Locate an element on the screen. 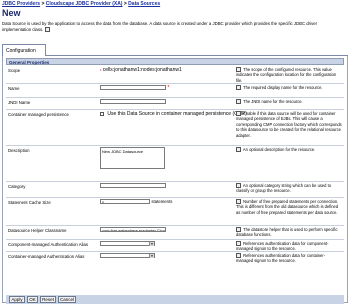 The width and height of the screenshot is (350, 305). component-auth-alias-label: Component-managed Authentication Alias is located at coordinates (48, 244).